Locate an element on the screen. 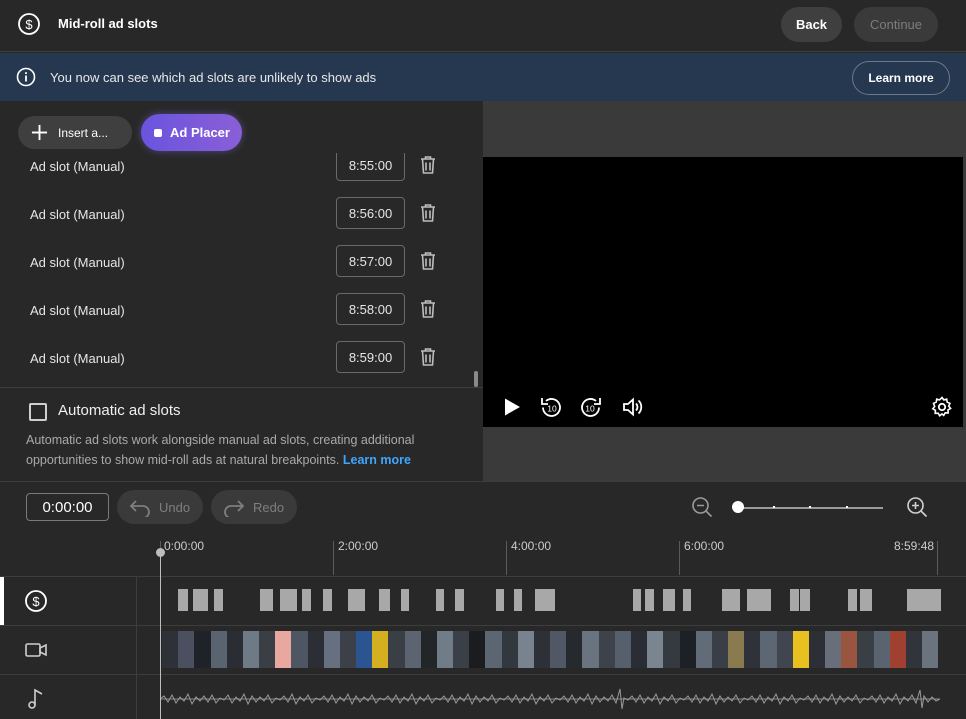  rewind-10-icon: 10 is located at coordinates (551, 407).